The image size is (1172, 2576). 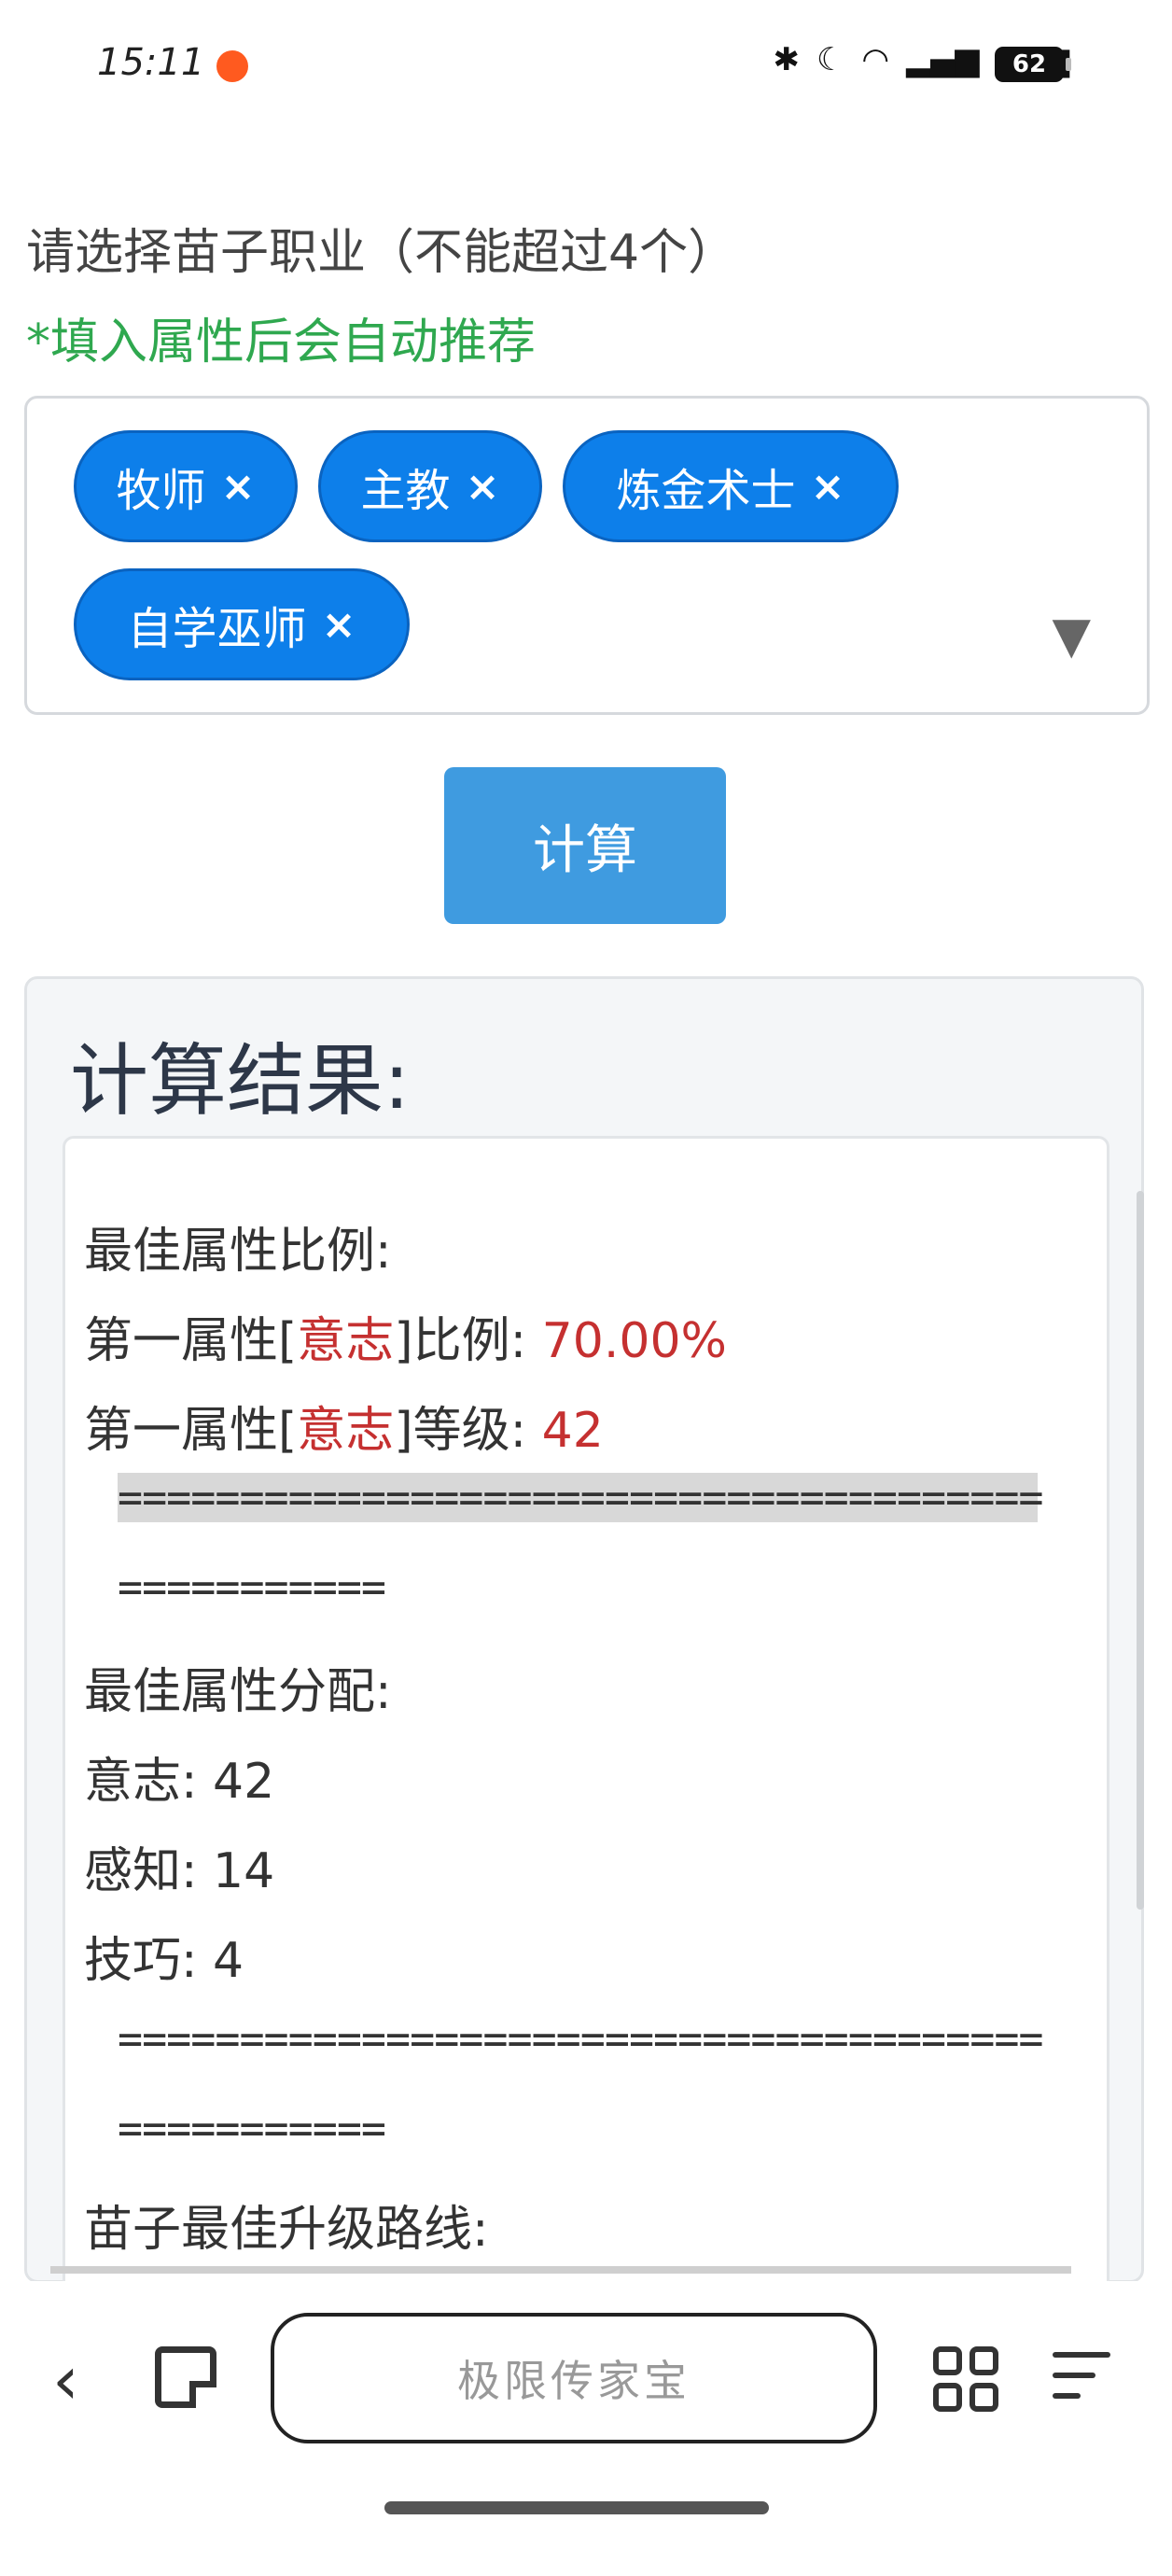 What do you see at coordinates (1033, 64) in the screenshot?
I see `battery-icon: 62` at bounding box center [1033, 64].